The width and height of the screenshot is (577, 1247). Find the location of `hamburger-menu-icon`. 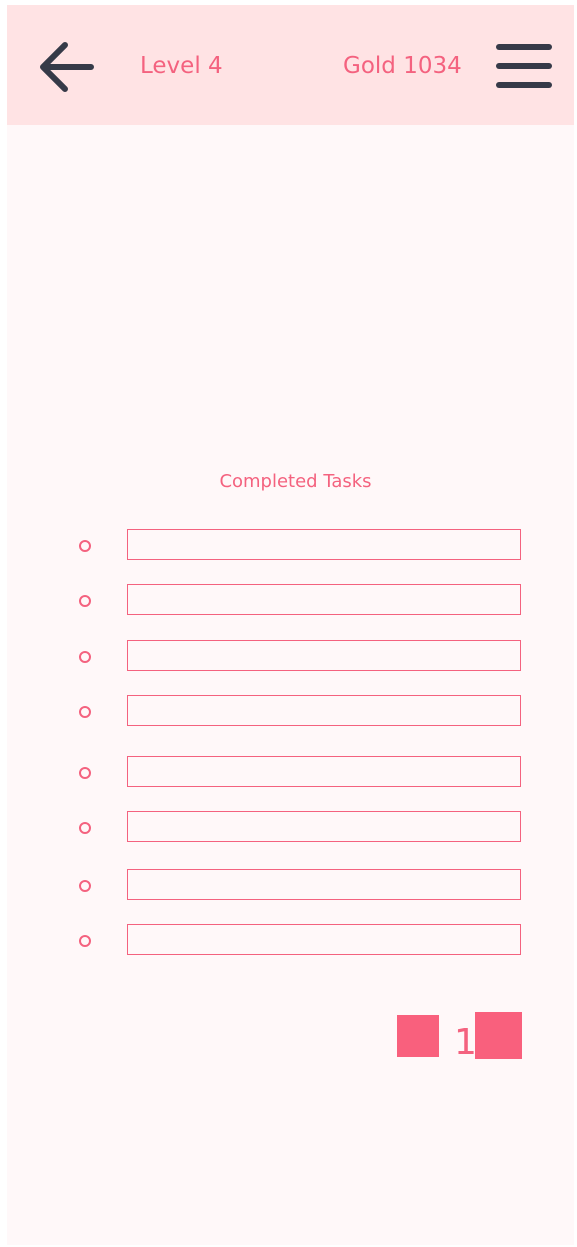

hamburger-menu-icon is located at coordinates (524, 66).